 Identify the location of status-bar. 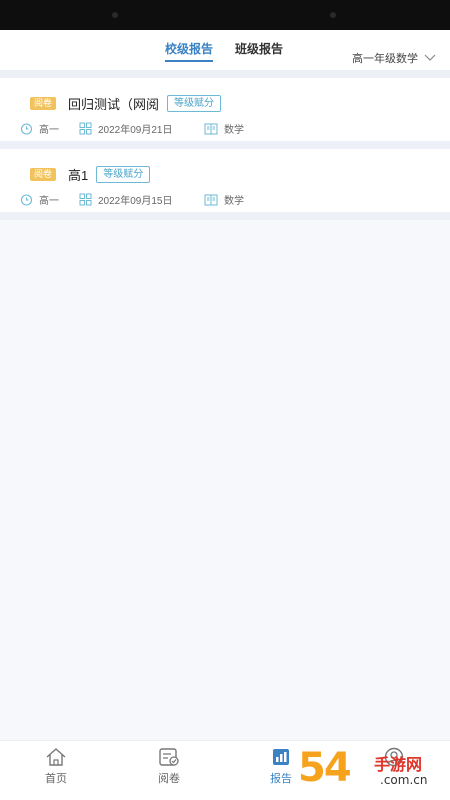
(225, 15).